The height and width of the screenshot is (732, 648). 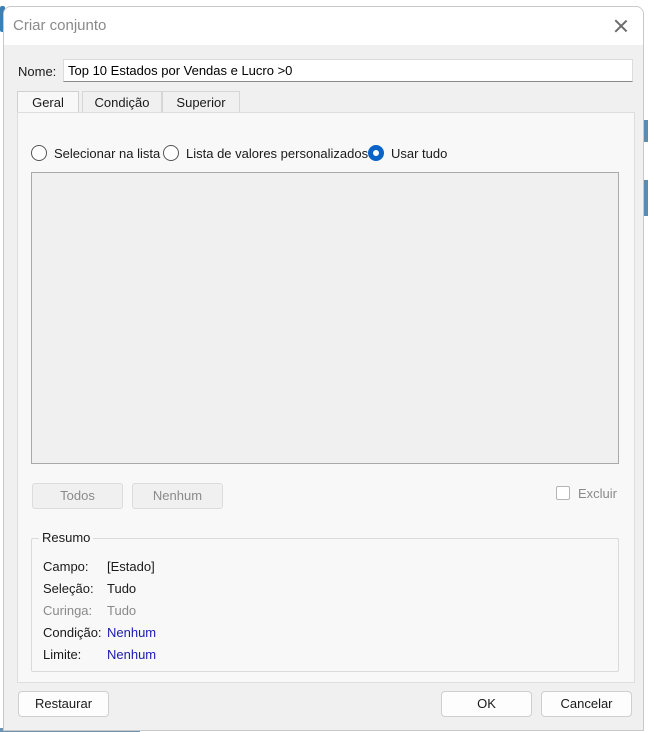 What do you see at coordinates (68, 588) in the screenshot?
I see `summary-key: Seleção:` at bounding box center [68, 588].